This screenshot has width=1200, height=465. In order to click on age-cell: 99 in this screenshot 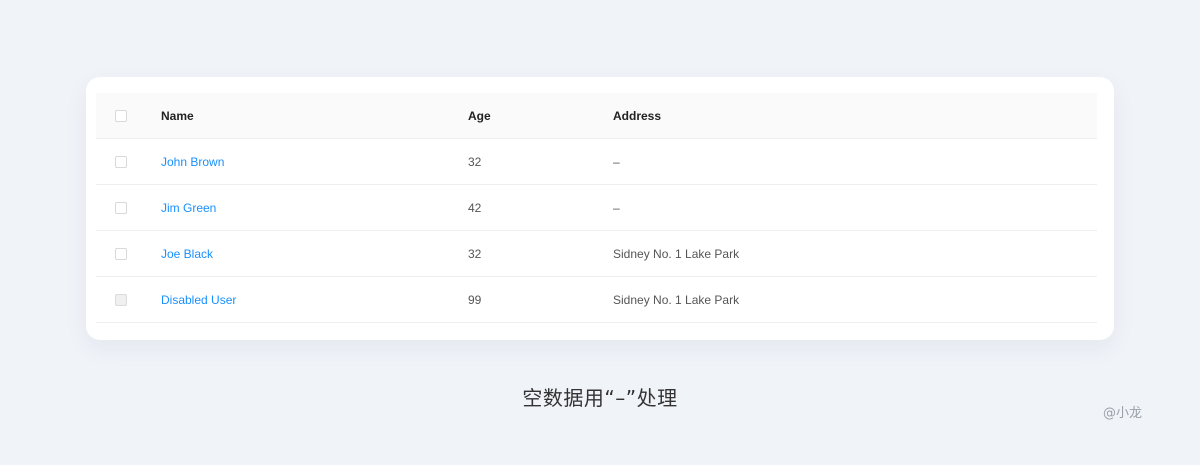, I will do `click(475, 299)`.